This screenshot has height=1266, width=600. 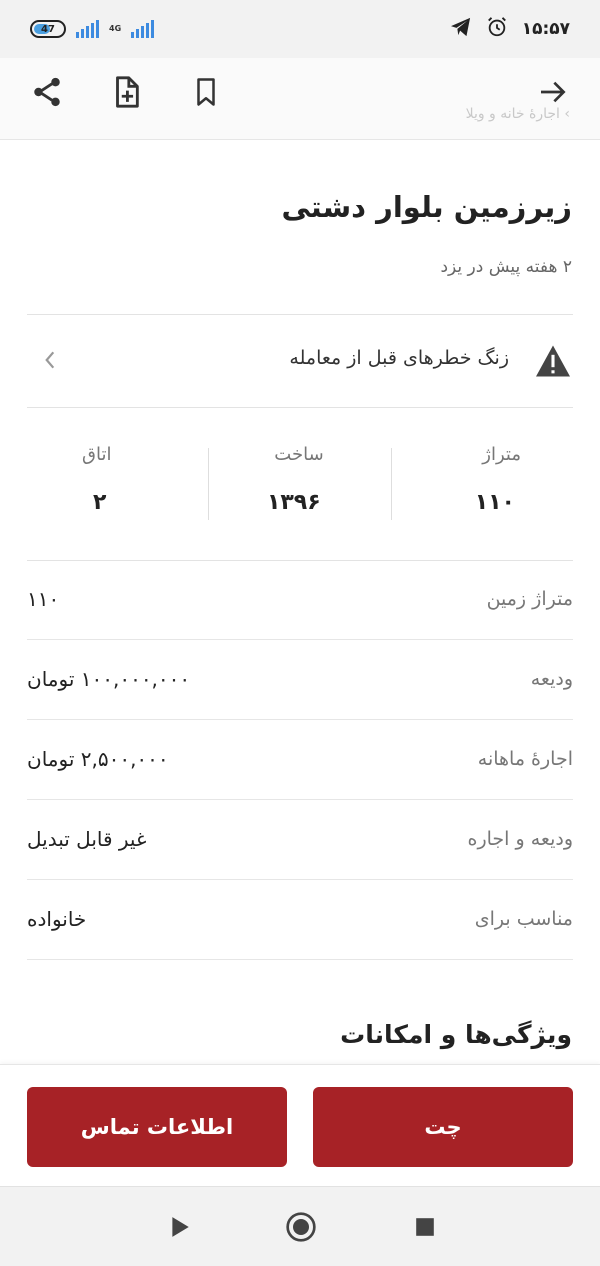 I want to click on share-icon, so click(x=47, y=92).